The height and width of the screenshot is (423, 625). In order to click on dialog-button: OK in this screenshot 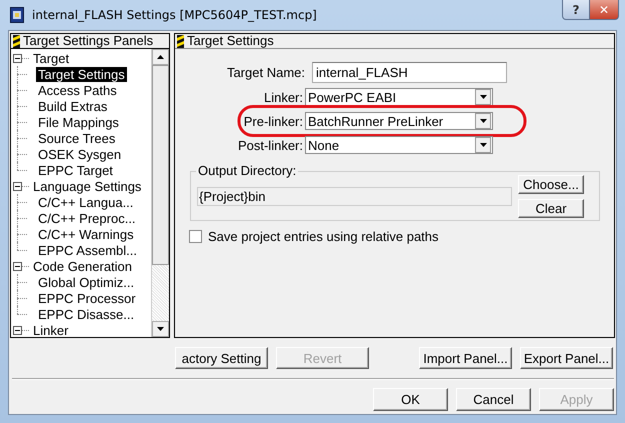, I will do `click(410, 399)`.